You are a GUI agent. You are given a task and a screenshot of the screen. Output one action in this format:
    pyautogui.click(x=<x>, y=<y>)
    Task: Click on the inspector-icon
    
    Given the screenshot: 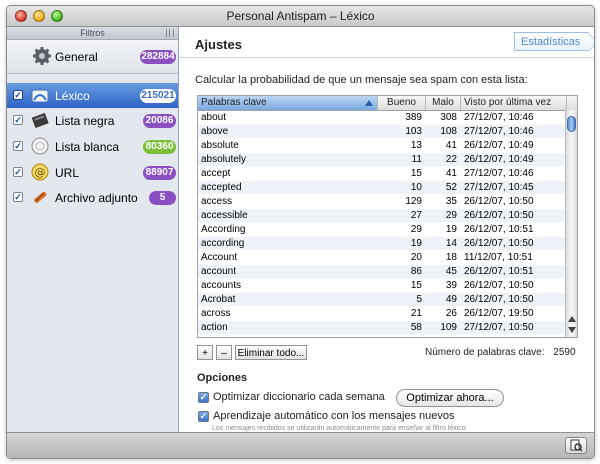 What is the action you would take?
    pyautogui.click(x=576, y=445)
    